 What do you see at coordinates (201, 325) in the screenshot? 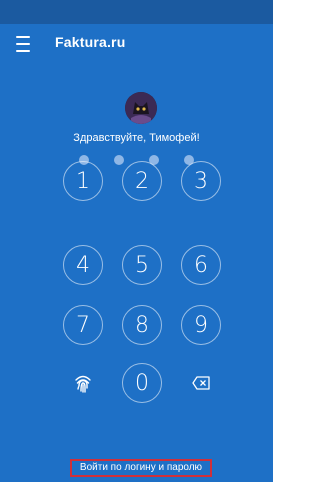
I see `key-9: 9` at bounding box center [201, 325].